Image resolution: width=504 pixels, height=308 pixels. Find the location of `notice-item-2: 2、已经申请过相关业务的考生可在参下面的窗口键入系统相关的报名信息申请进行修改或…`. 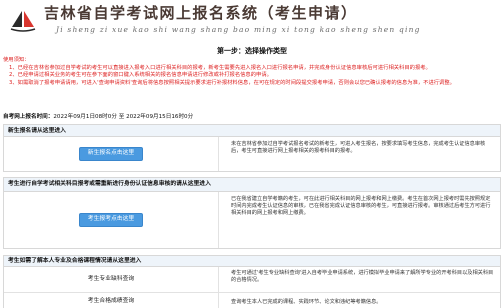

notice-item-2: 2、已经申请过相关业务的考生可在参下面的窗口键入系统相关的报名信息申请进行修改或… is located at coordinates (140, 75).